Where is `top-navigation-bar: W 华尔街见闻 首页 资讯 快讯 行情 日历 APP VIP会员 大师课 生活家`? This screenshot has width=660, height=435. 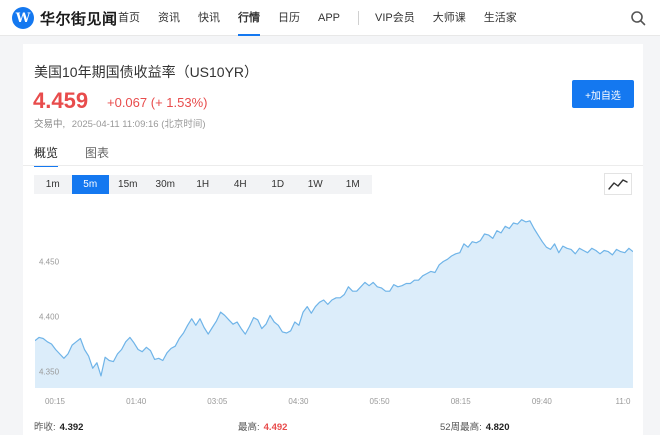 top-navigation-bar: W 华尔街见闻 首页 资讯 快讯 行情 日历 APP VIP会员 大师课 生活家 is located at coordinates (330, 18).